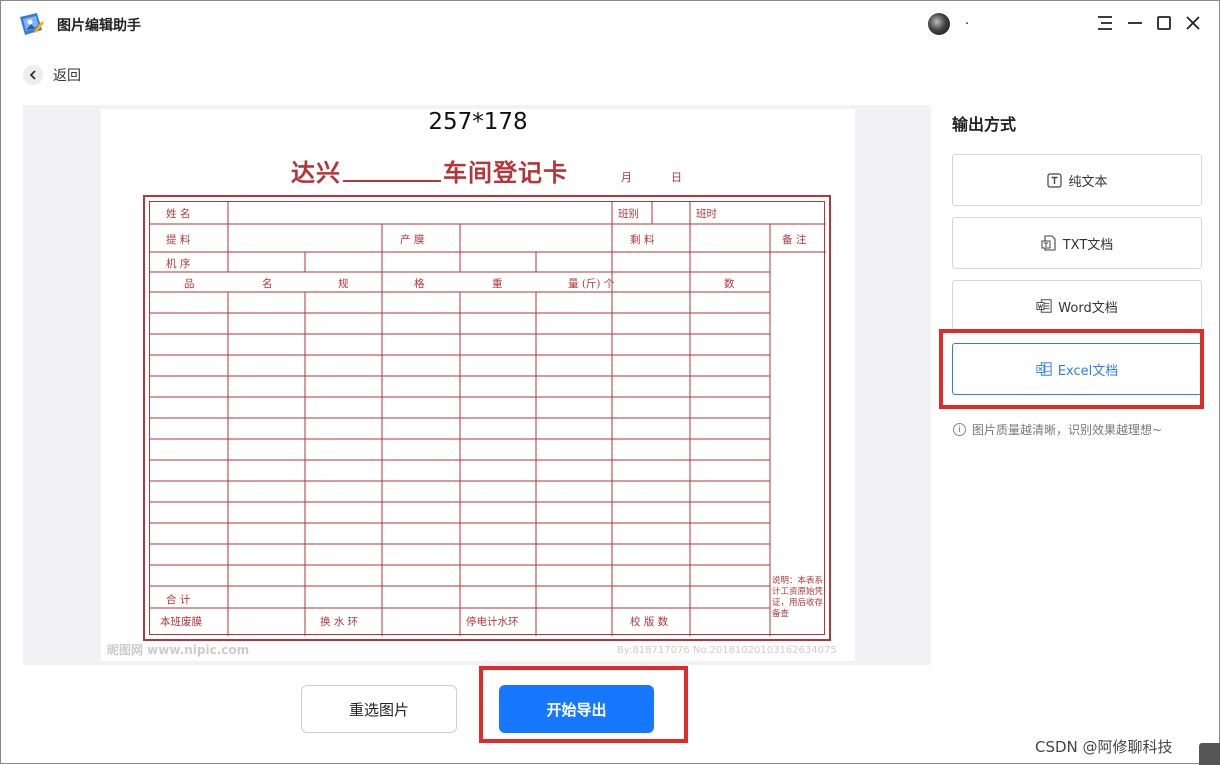 This screenshot has width=1220, height=765. Describe the element at coordinates (1088, 182) in the screenshot. I see `option-label: 纯文本` at that location.